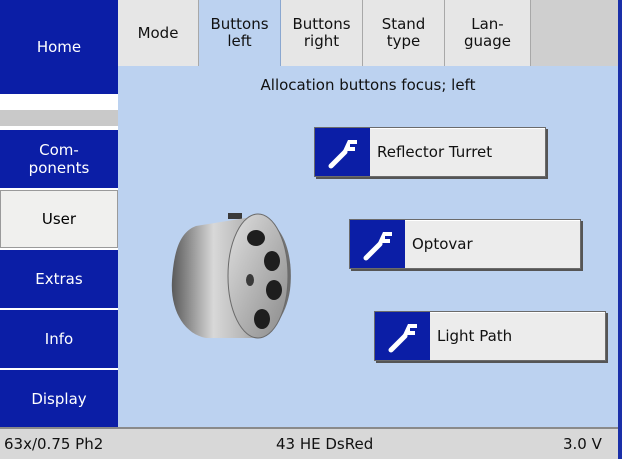 The image size is (622, 459). I want to click on optovar-button: Optovar, so click(465, 244).